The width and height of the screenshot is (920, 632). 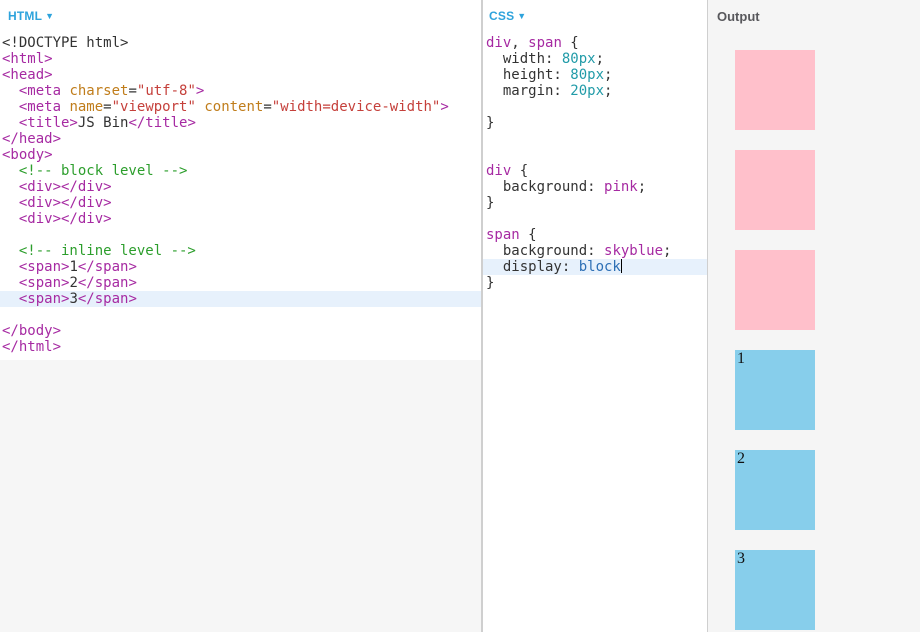 I want to click on code-line: background: skyblue;, so click(x=595, y=251).